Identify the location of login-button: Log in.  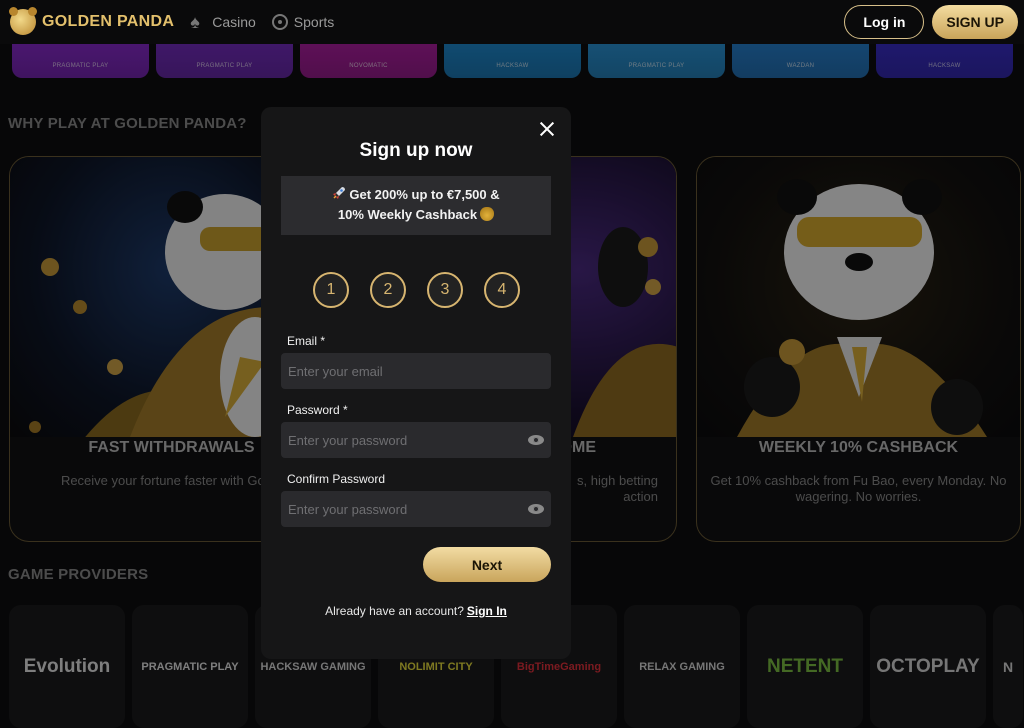
(884, 22).